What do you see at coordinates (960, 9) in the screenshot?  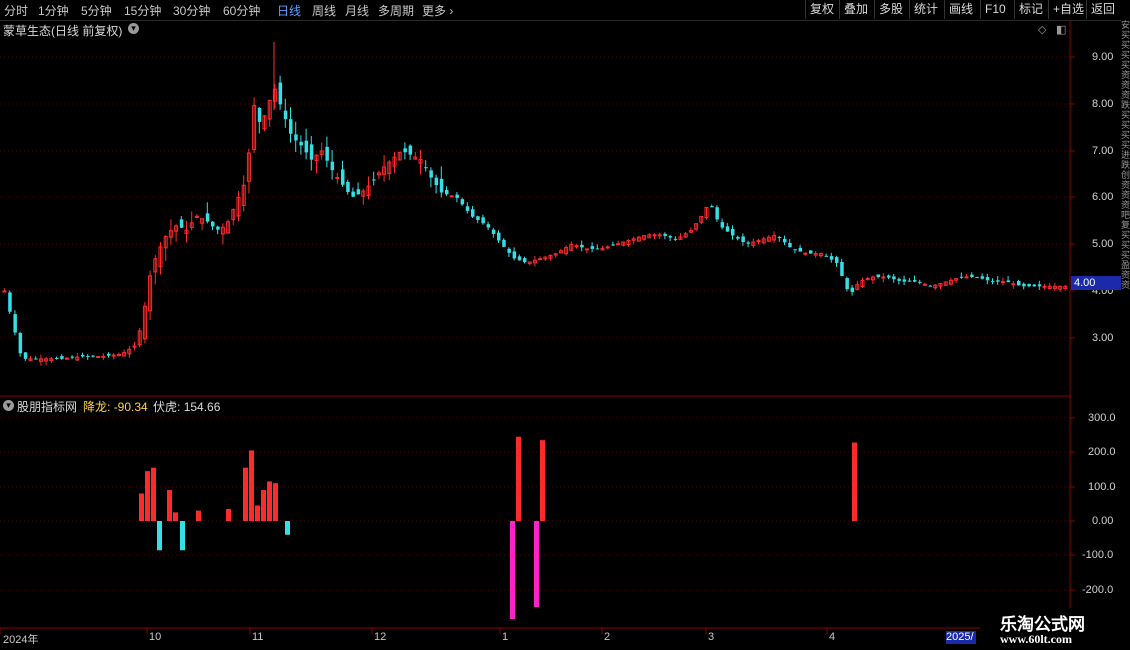 I see `button-draw-line: 画线` at bounding box center [960, 9].